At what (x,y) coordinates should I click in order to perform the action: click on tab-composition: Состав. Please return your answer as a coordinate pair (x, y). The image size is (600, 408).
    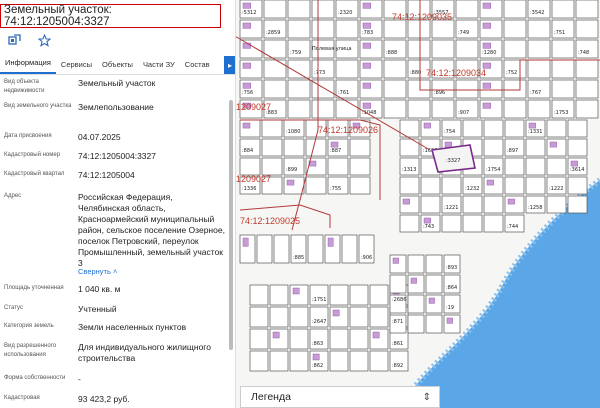
    Looking at the image, I should click on (197, 67).